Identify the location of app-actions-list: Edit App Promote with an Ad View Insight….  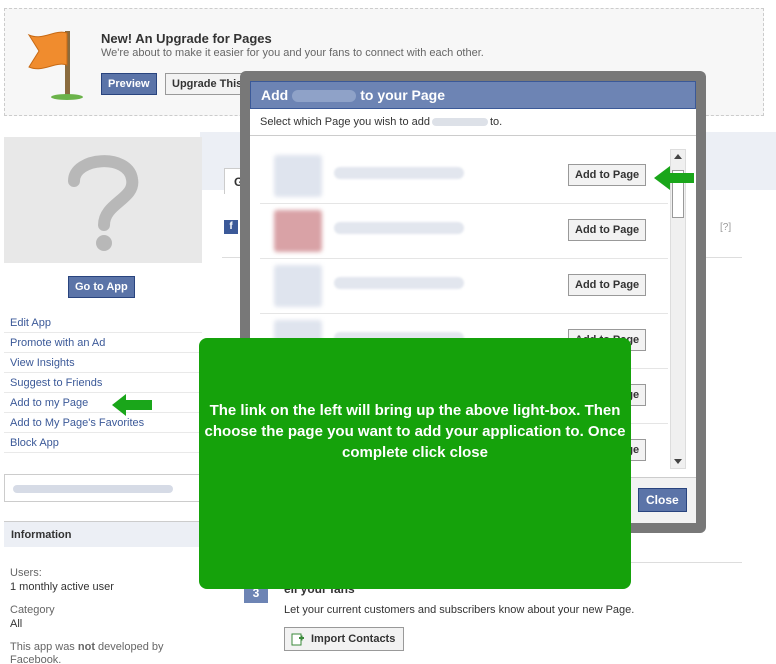
(103, 383).